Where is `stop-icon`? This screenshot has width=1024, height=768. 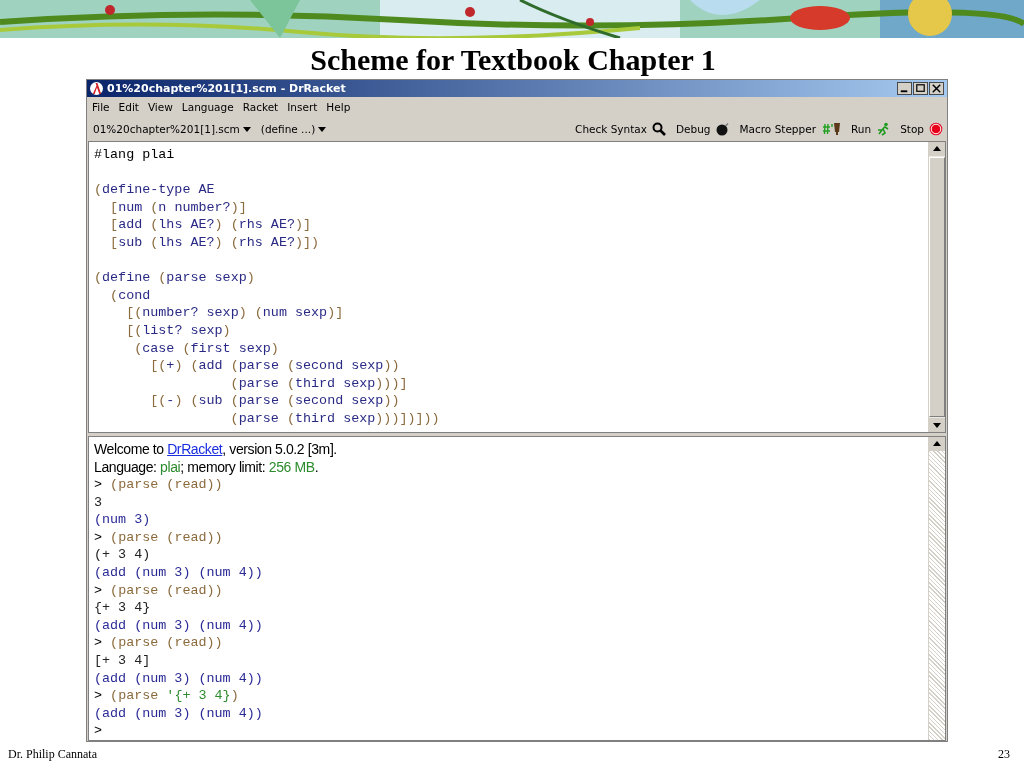 stop-icon is located at coordinates (936, 129).